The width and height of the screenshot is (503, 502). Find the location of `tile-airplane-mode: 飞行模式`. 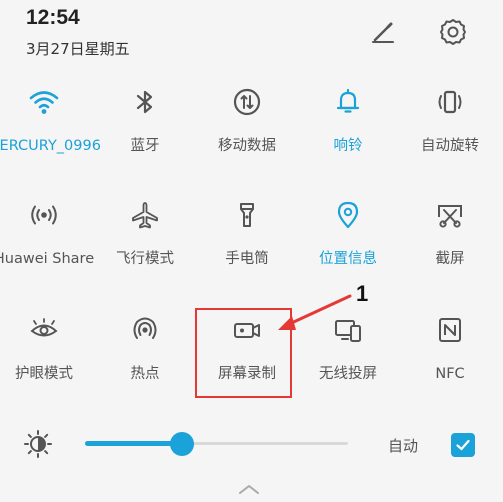

tile-airplane-mode: 飞行模式 is located at coordinates (145, 247).